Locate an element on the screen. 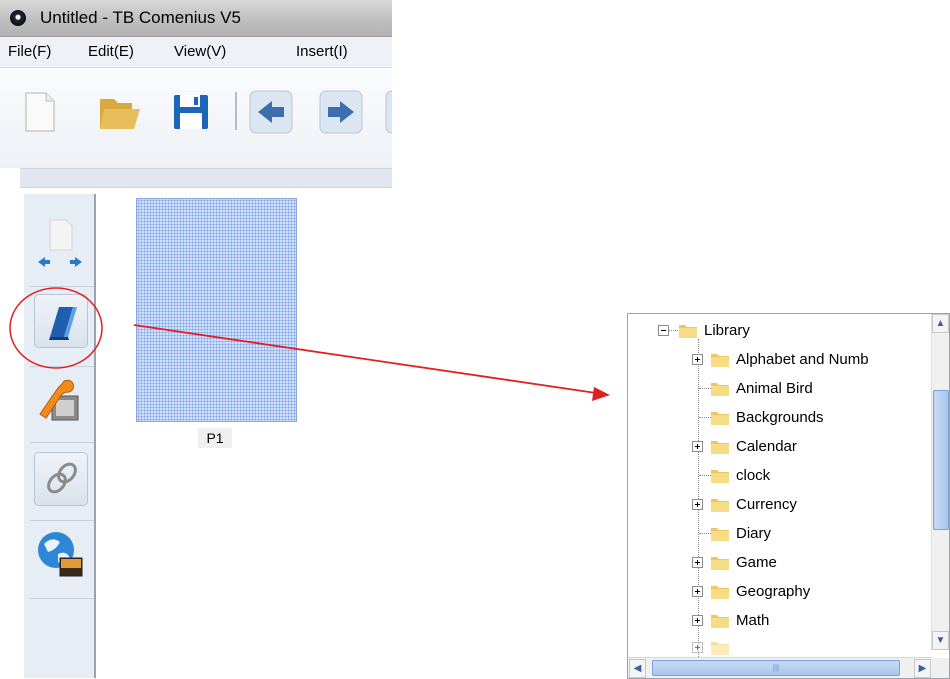 This screenshot has height=679, width=950. tree-root-library: Library is located at coordinates (704, 330).